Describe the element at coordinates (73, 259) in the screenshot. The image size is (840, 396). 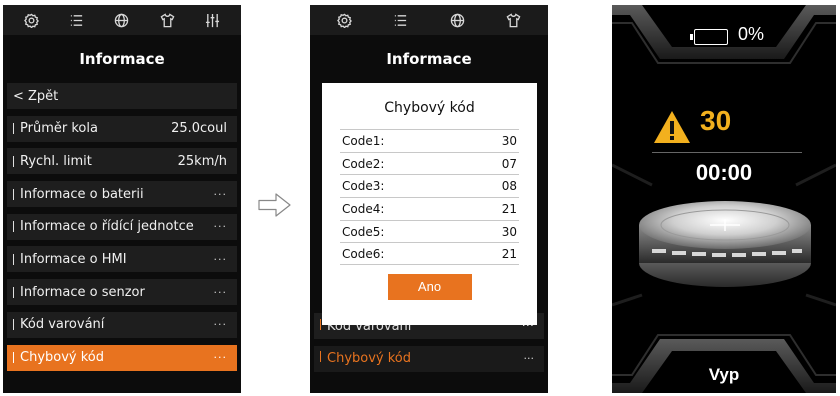
I see `menu-item-label: Informace o HMI` at that location.